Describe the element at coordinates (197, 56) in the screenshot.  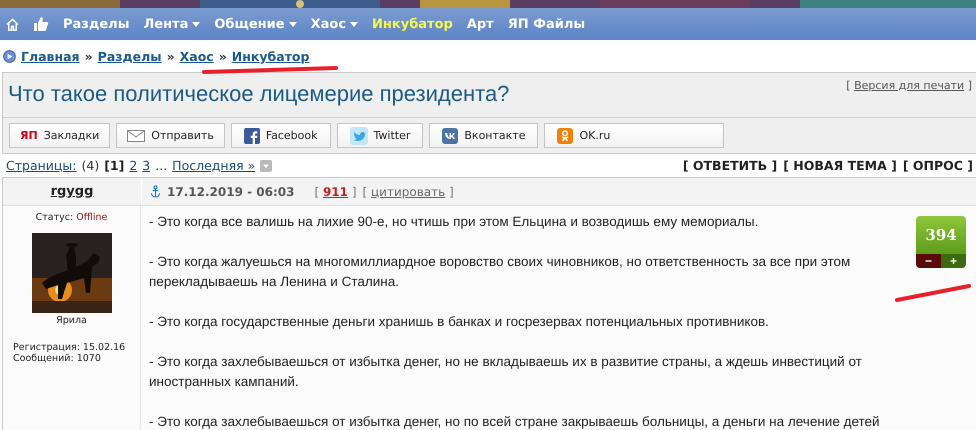
I see `breadcrumb-link: Хаос` at that location.